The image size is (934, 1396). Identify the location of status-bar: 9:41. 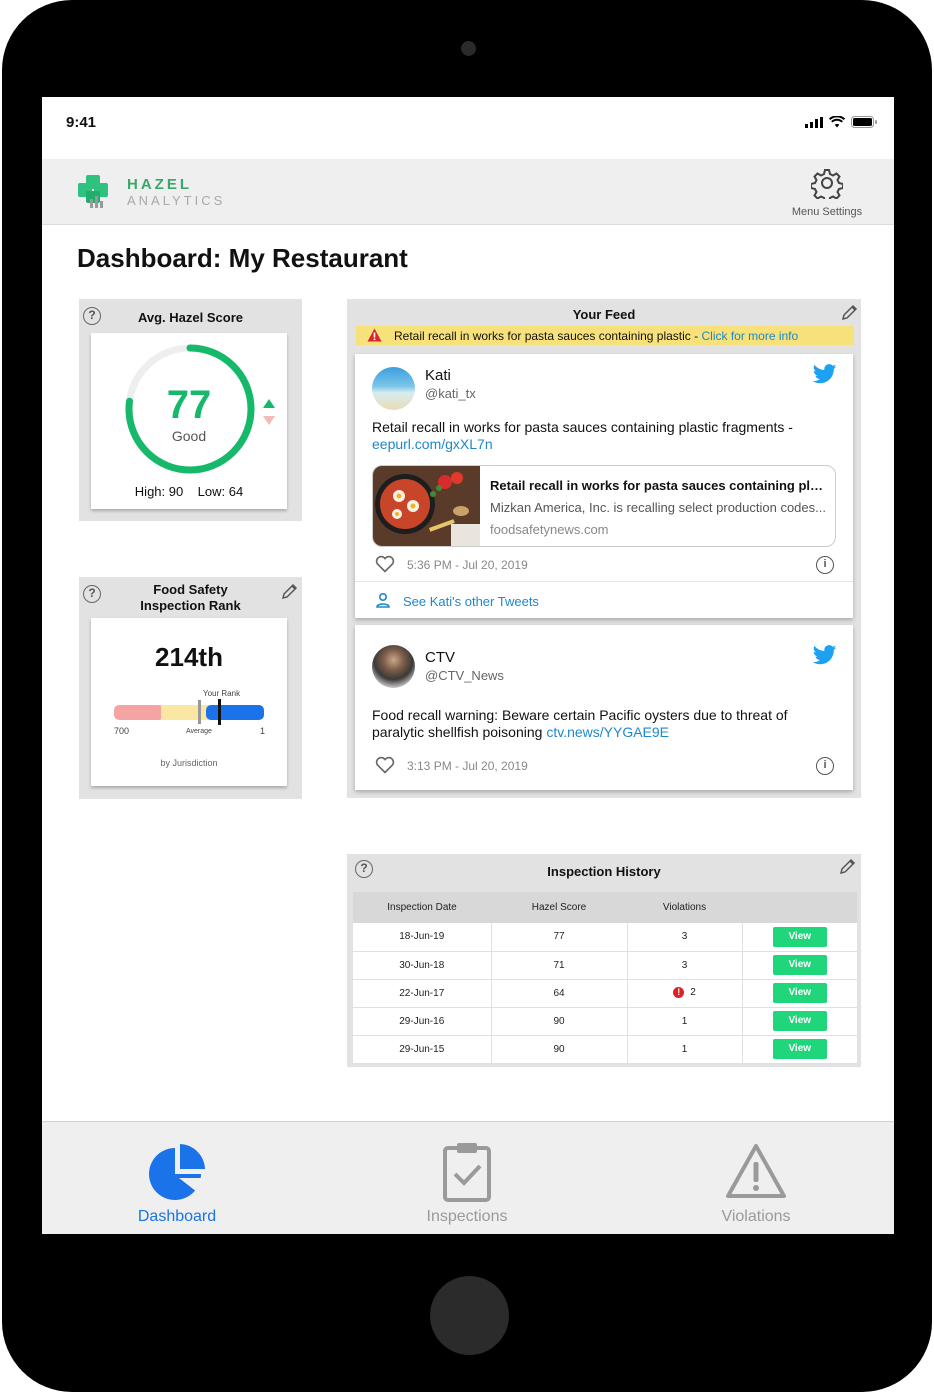
(468, 128).